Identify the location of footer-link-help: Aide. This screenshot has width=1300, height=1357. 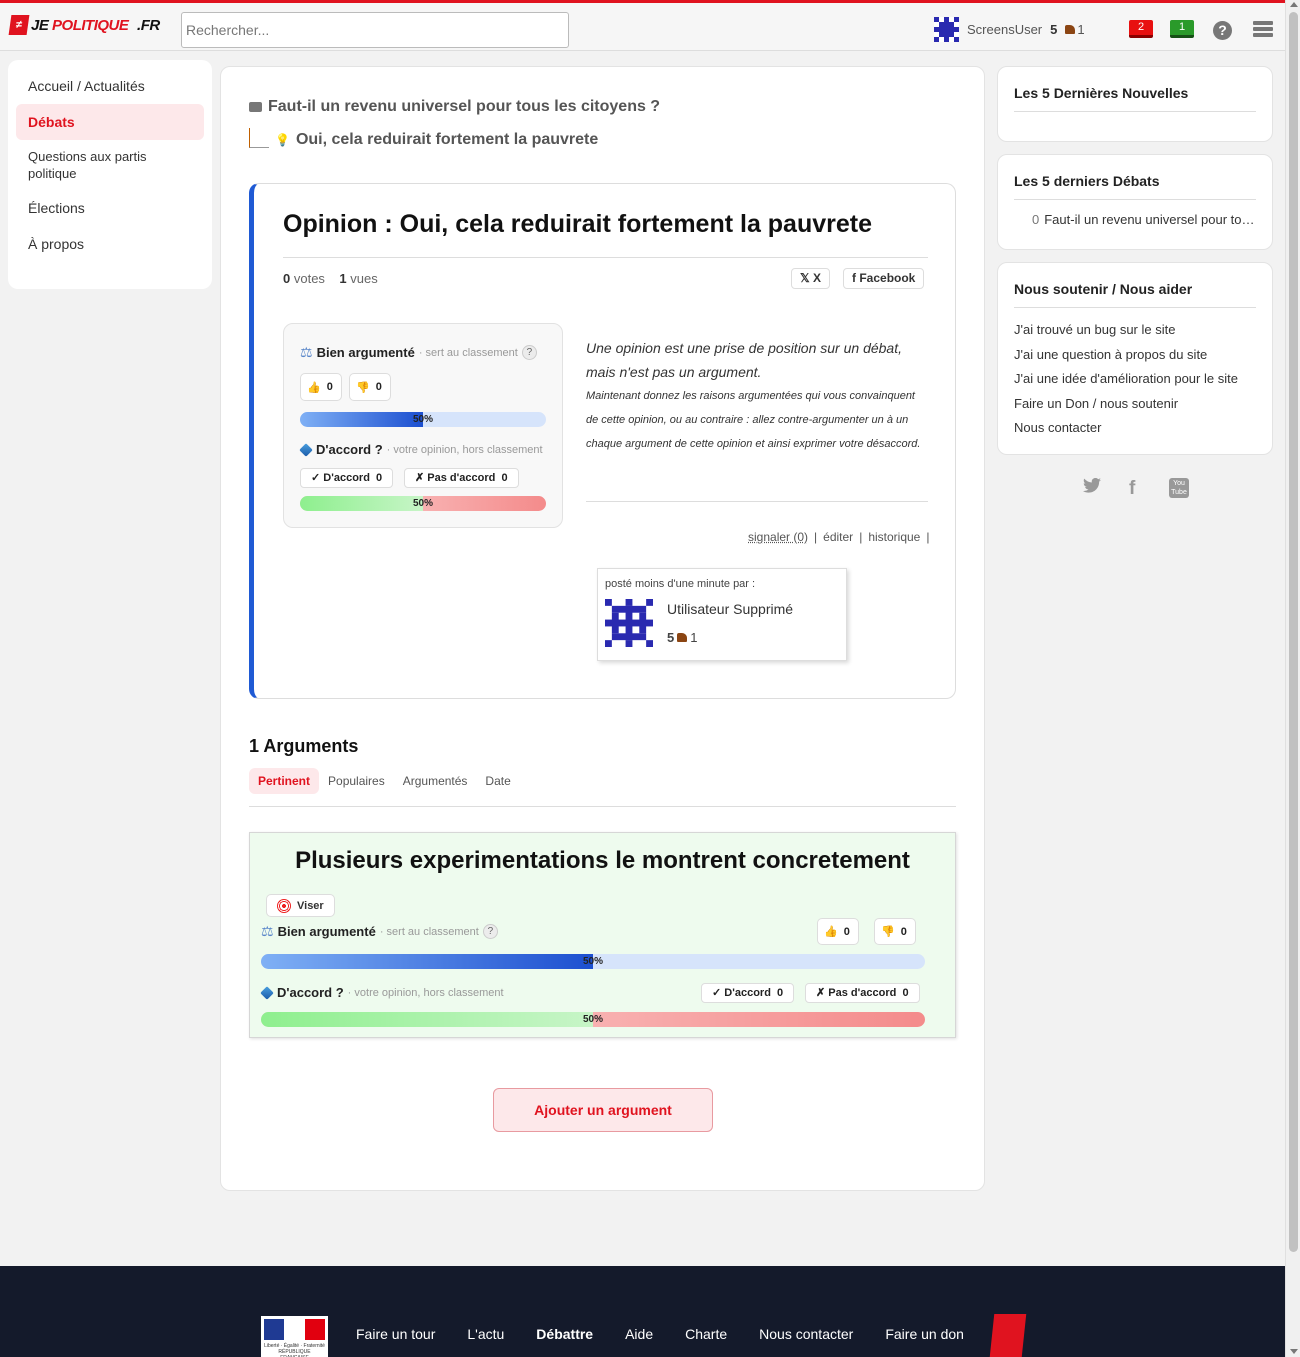
(639, 1334).